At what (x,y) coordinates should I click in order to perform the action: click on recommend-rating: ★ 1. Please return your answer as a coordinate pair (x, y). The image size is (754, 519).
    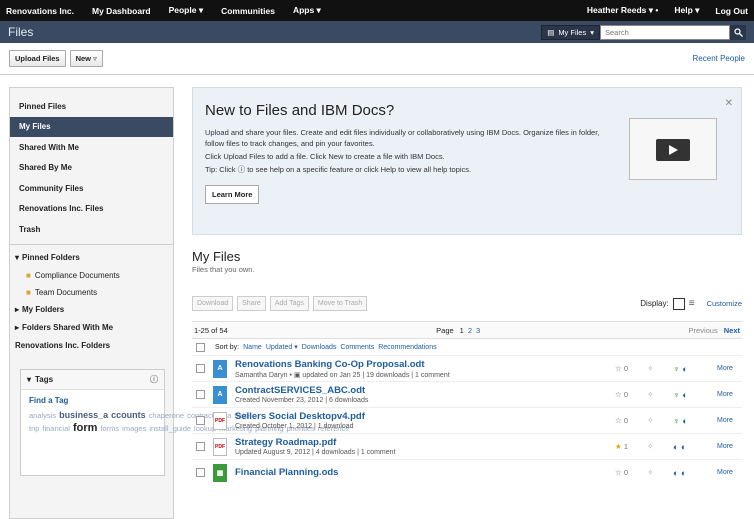
    Looking at the image, I should click on (631, 446).